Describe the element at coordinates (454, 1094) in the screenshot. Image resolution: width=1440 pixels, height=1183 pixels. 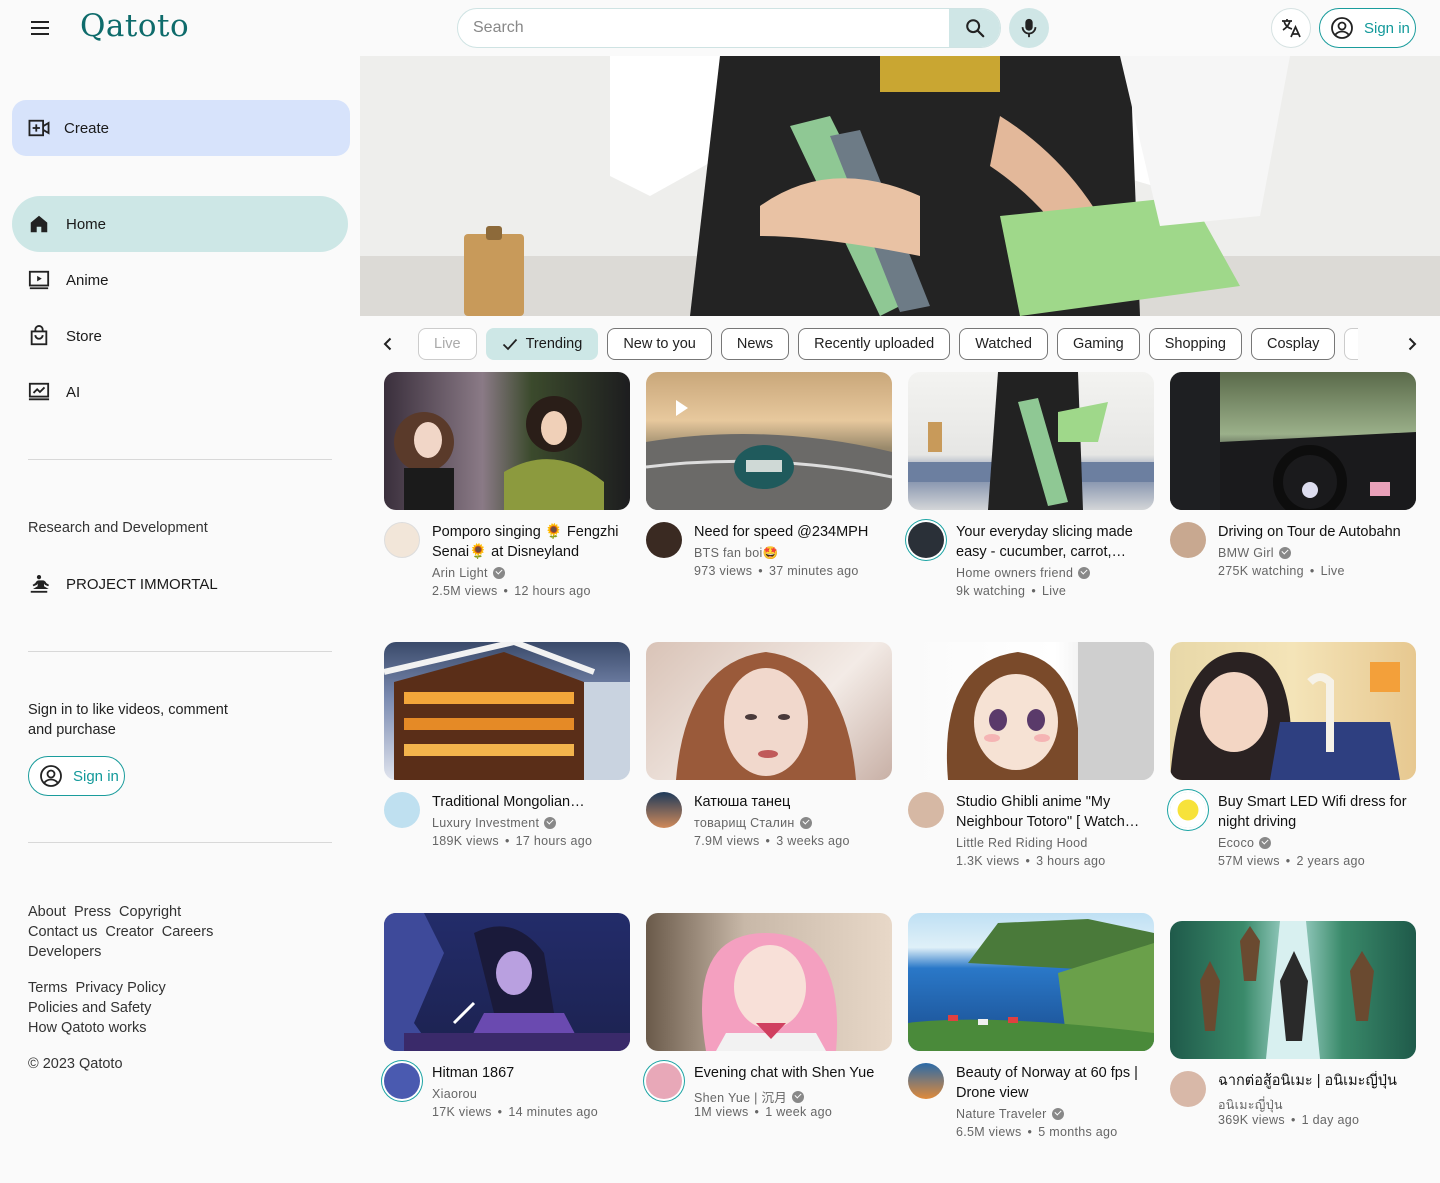
I see `channel-name: Xiaorou` at that location.